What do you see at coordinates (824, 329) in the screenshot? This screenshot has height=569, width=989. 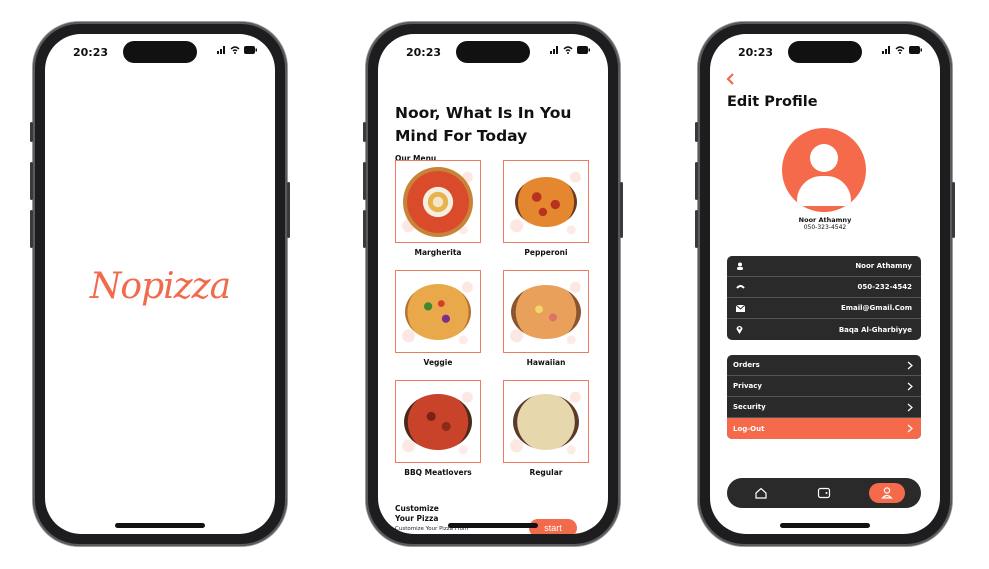 I see `info-row-location: Baqa Al-Gharbiyye` at bounding box center [824, 329].